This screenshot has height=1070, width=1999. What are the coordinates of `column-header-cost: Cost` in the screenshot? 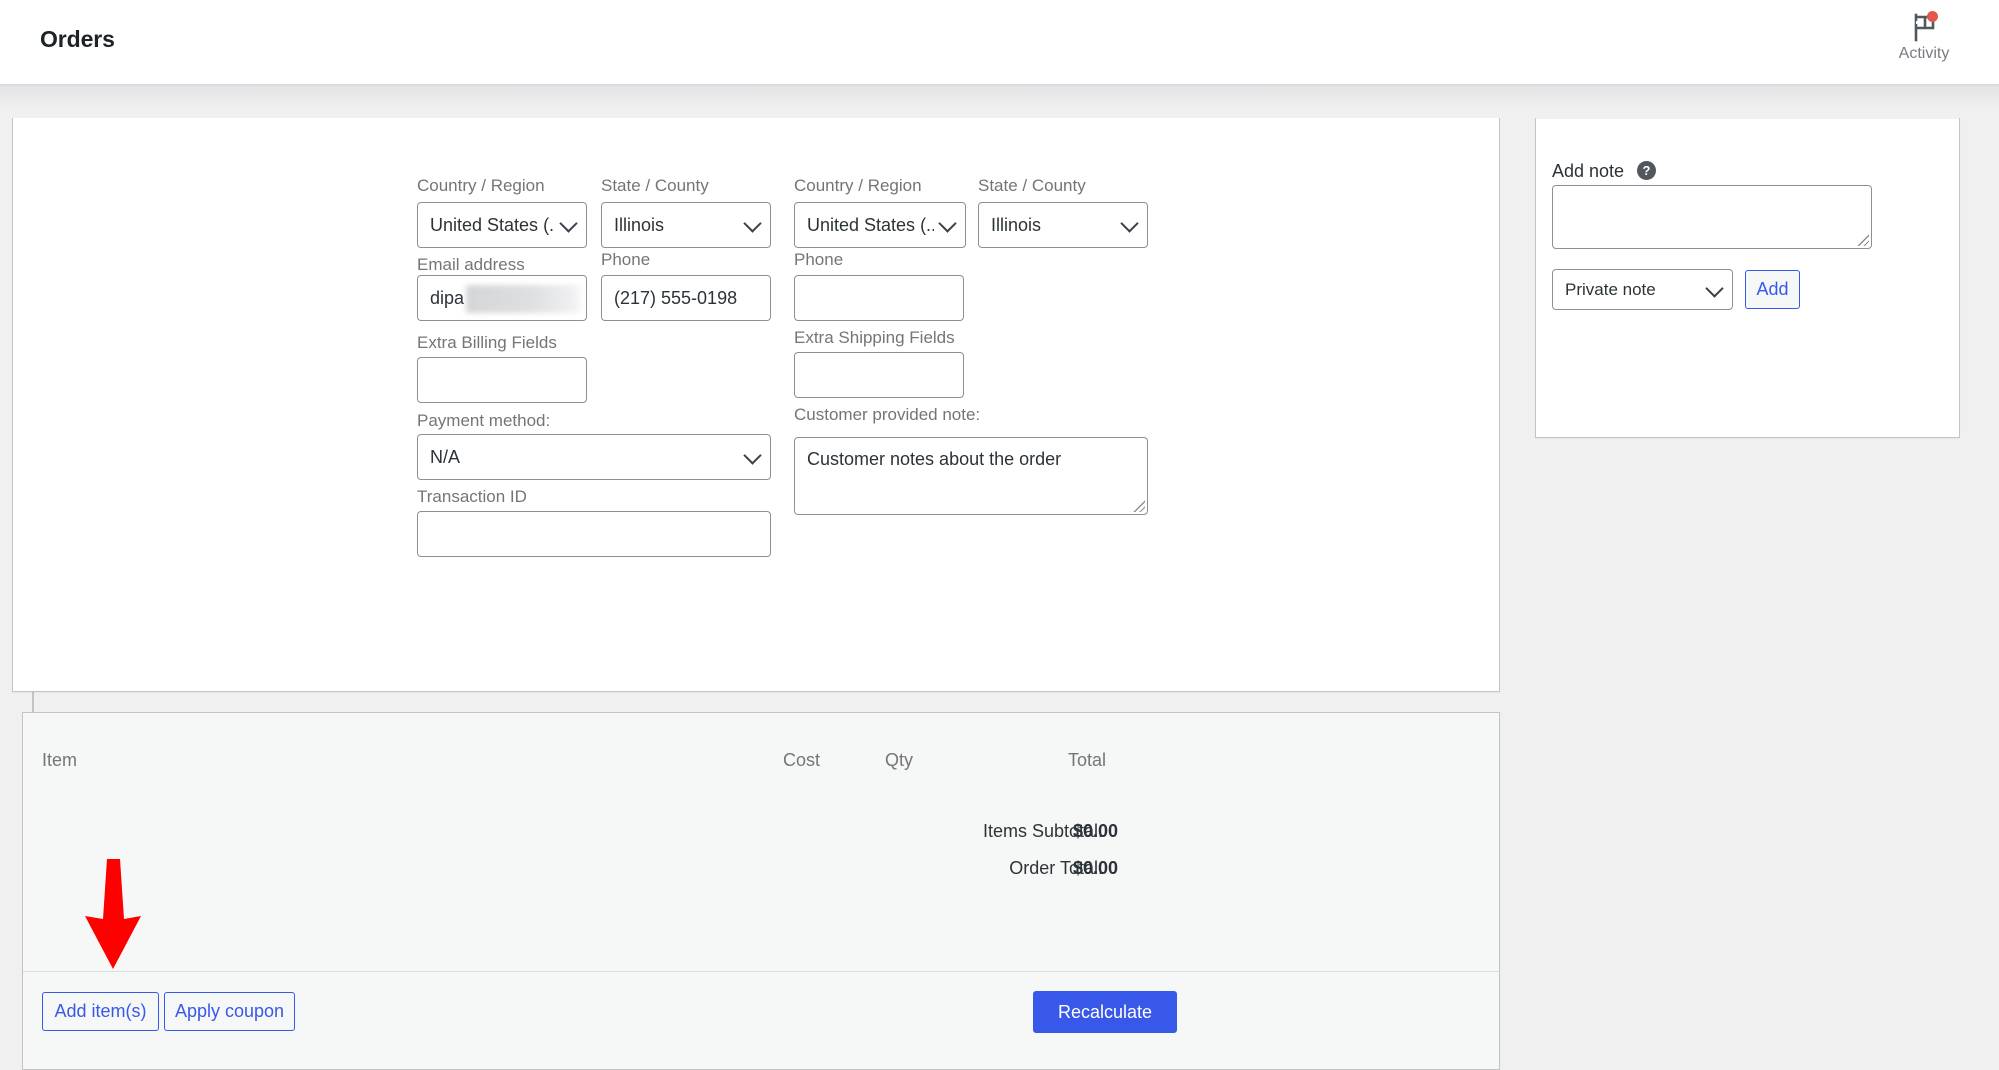 It's located at (802, 760).